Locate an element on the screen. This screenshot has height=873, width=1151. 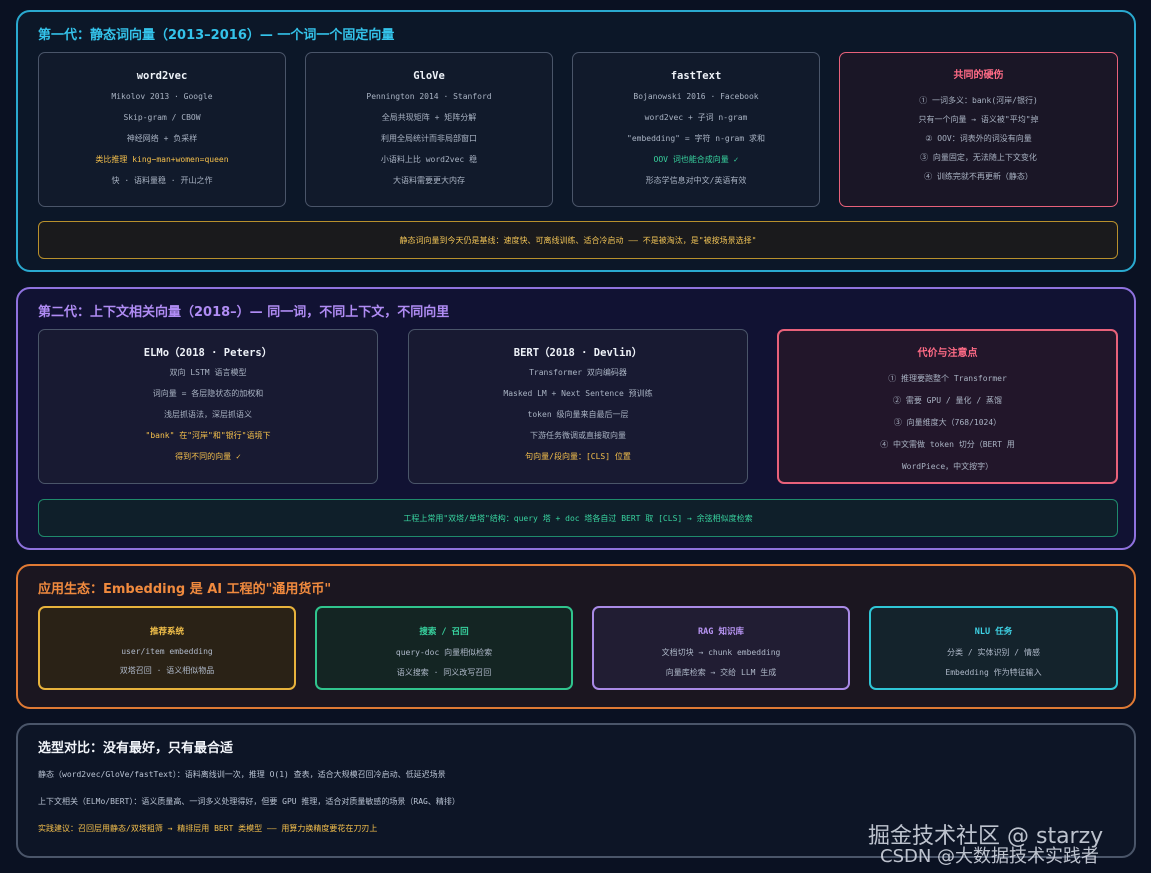
card-line: 利用全局统计而非局部窗口 is located at coordinates (429, 138).